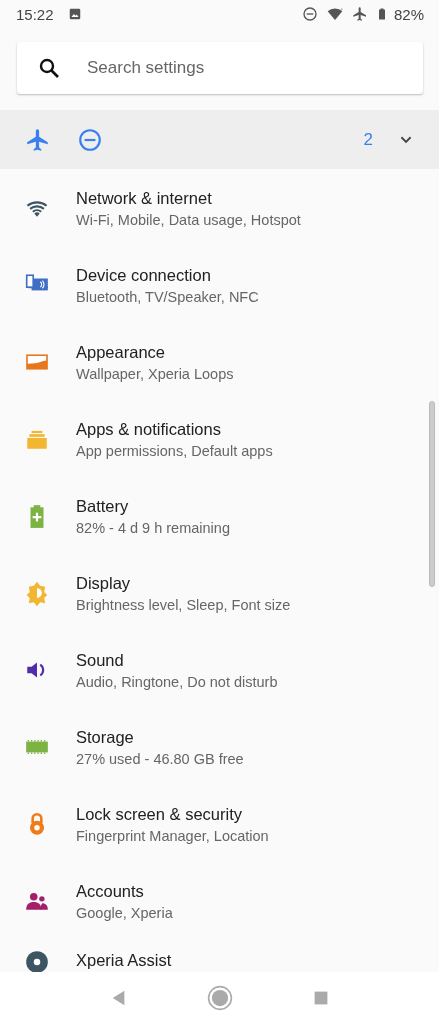 The width and height of the screenshot is (439, 1024). What do you see at coordinates (368, 139) in the screenshot?
I see `condition-count: 2` at bounding box center [368, 139].